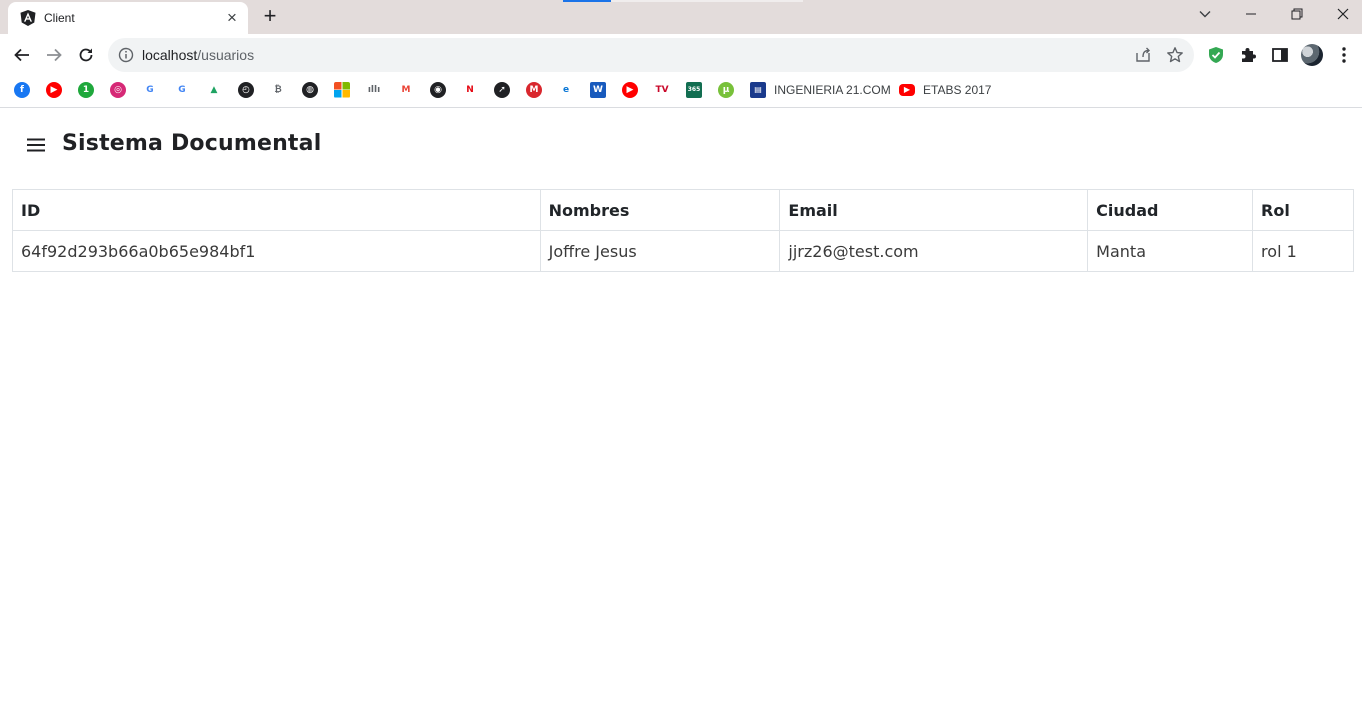 This screenshot has width=1362, height=728. Describe the element at coordinates (681, 17) in the screenshot. I see `browser-title-bar: Client × +` at that location.